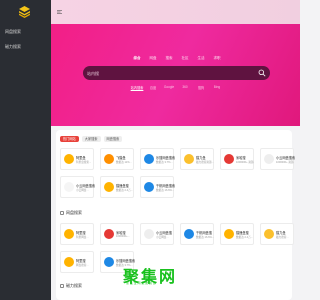 This screenshot has height=300, width=320. I want to click on engine-tab: 社区, so click(185, 58).